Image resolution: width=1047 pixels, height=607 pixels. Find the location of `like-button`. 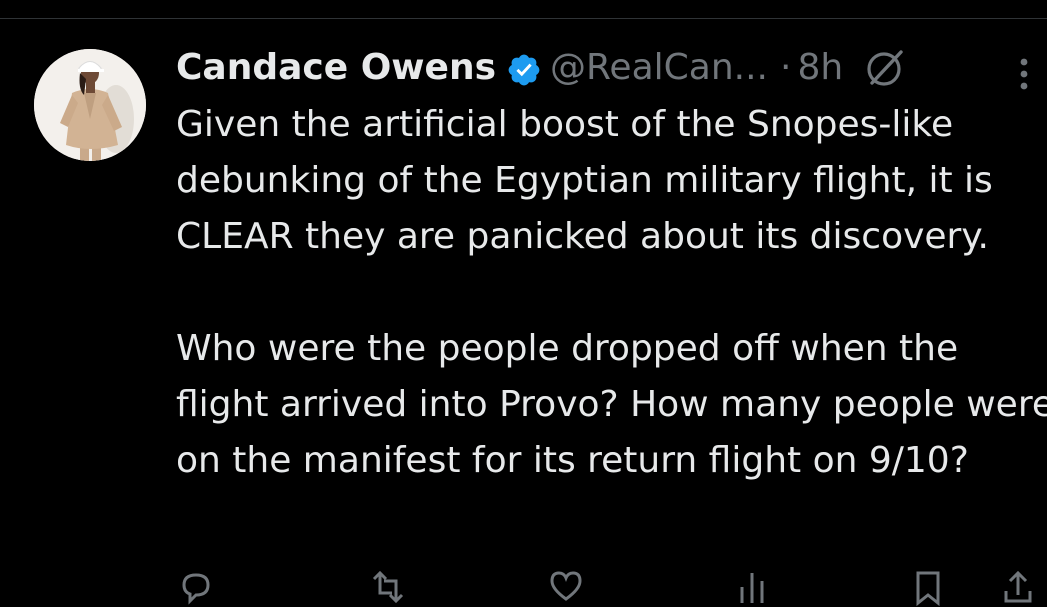

like-button is located at coordinates (566, 587).